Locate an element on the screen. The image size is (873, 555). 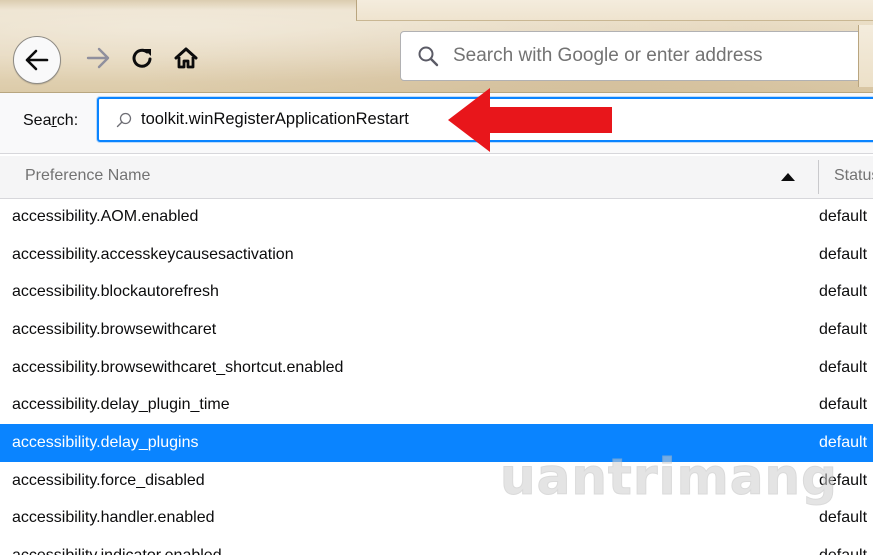
table-row: accessibility.delay_plugin_time default is located at coordinates (436, 405).